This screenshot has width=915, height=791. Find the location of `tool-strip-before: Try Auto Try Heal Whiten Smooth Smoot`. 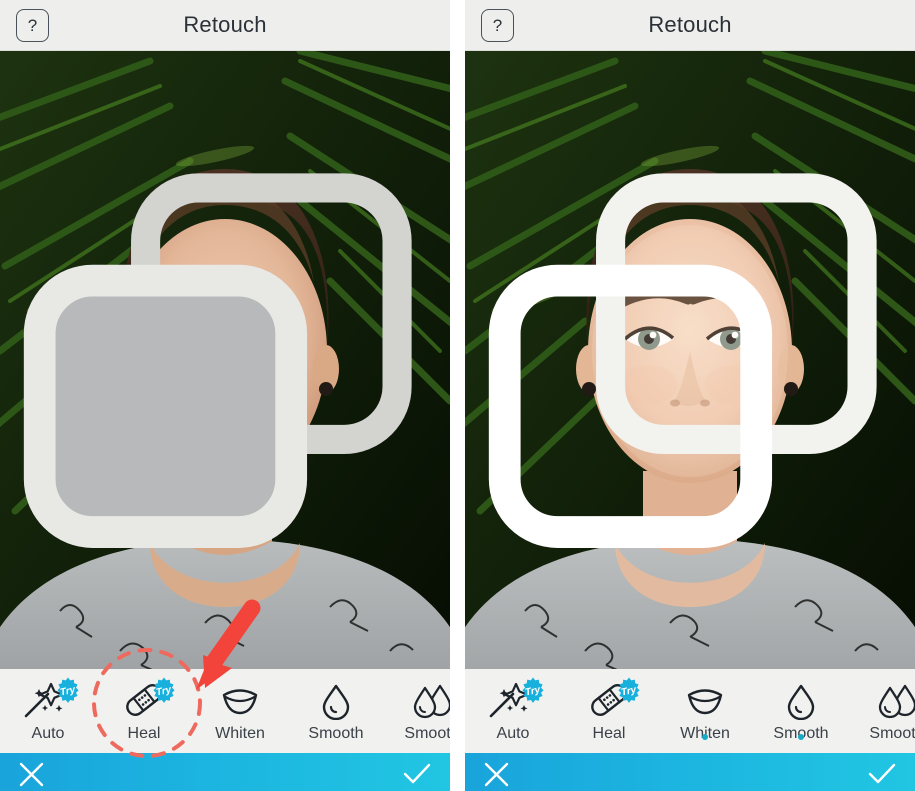

tool-strip-before: Try Auto Try Heal Whiten Smooth Smoot is located at coordinates (225, 711).